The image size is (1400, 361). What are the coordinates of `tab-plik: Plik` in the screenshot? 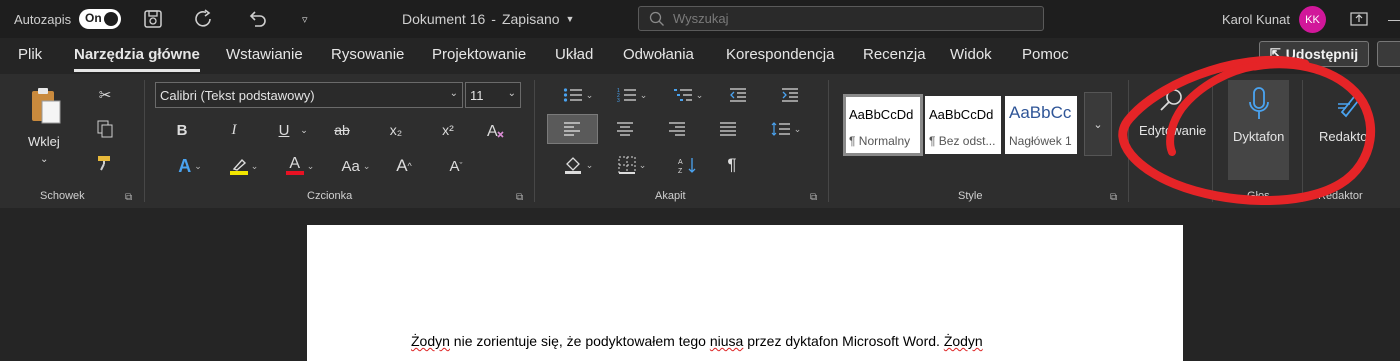 It's located at (30, 56).